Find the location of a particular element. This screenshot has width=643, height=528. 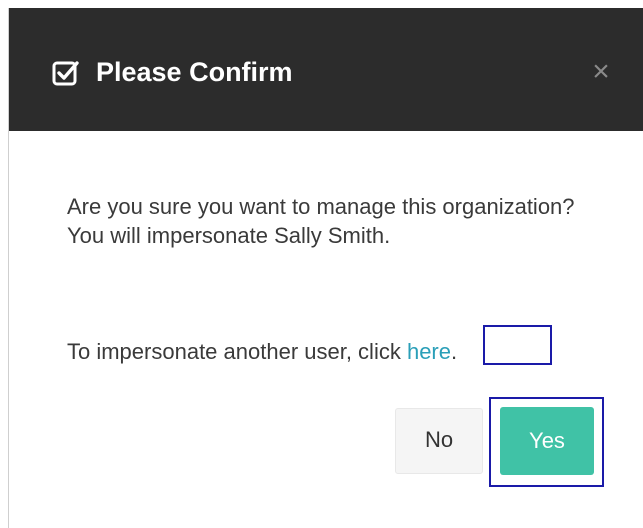

here-link-highlight is located at coordinates (517, 345).